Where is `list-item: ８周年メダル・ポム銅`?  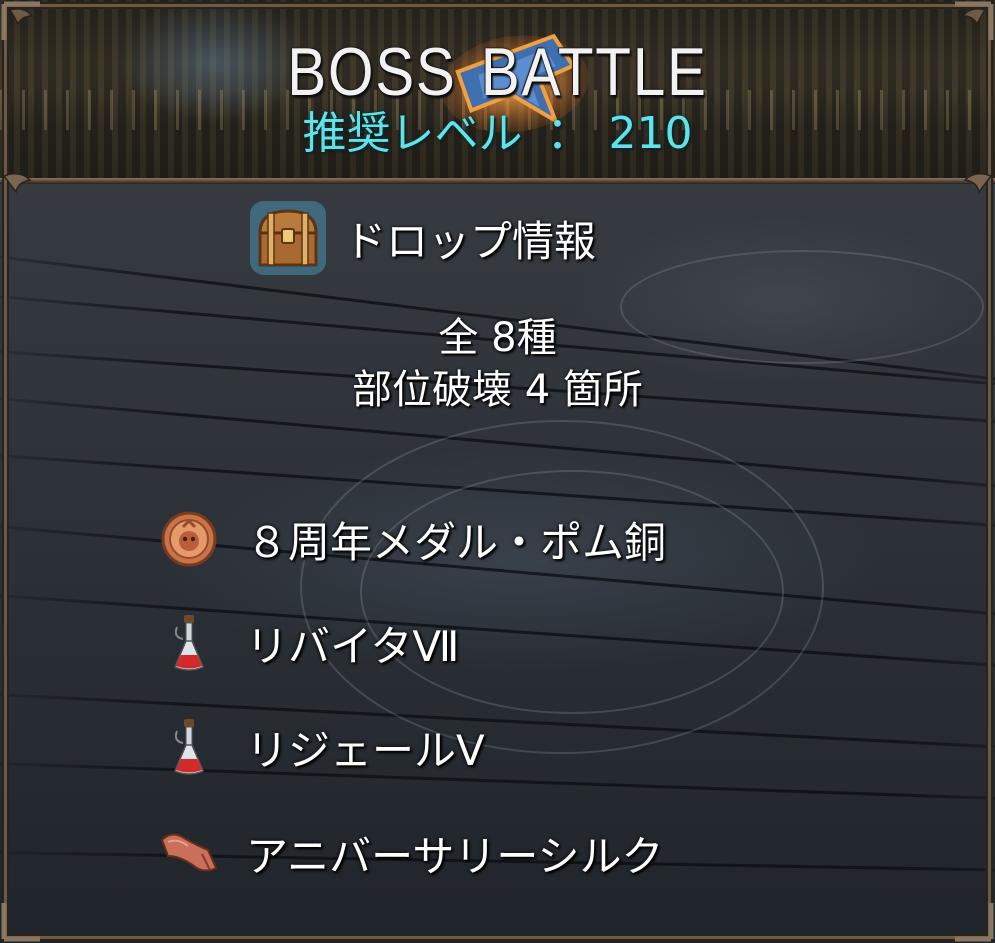
list-item: ８周年メダル・ポム銅 is located at coordinates (412, 539).